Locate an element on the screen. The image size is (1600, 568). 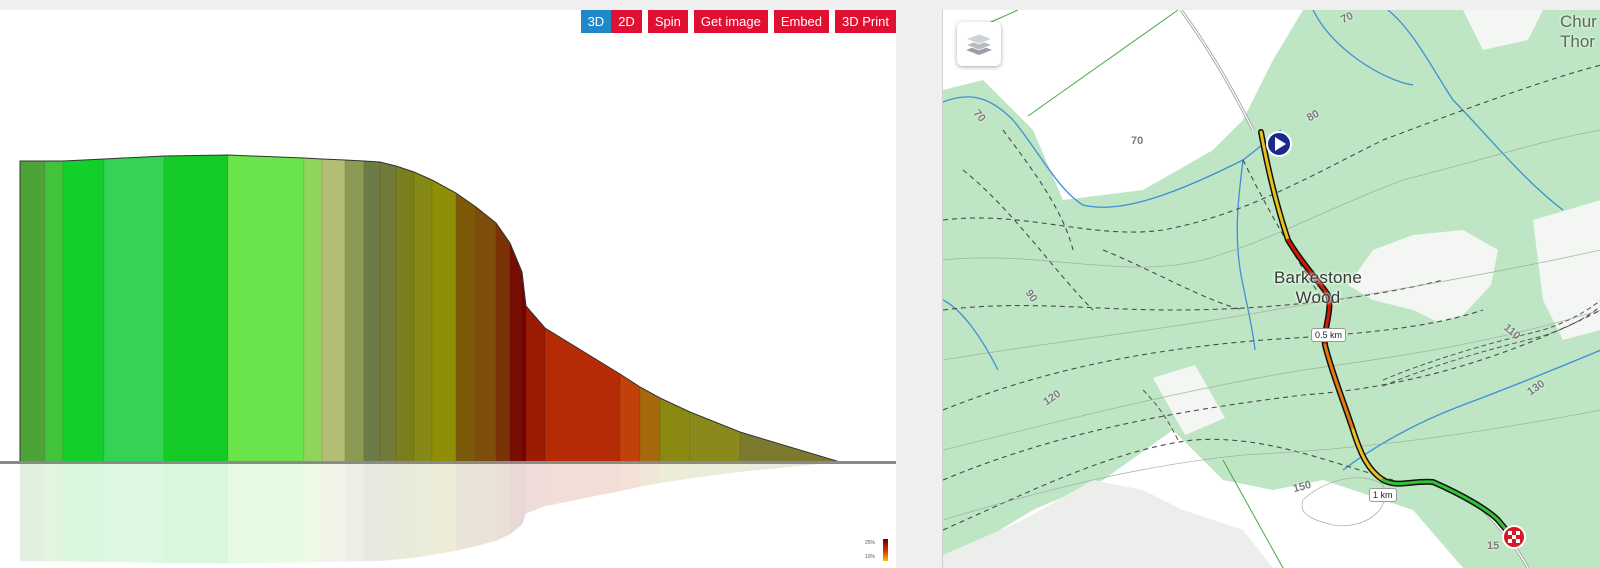
layers-button is located at coordinates (979, 44).